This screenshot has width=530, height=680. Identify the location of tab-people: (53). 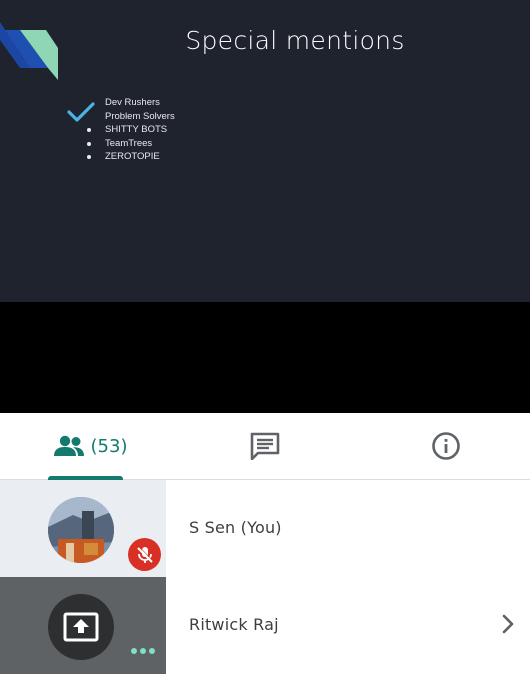
(90, 446).